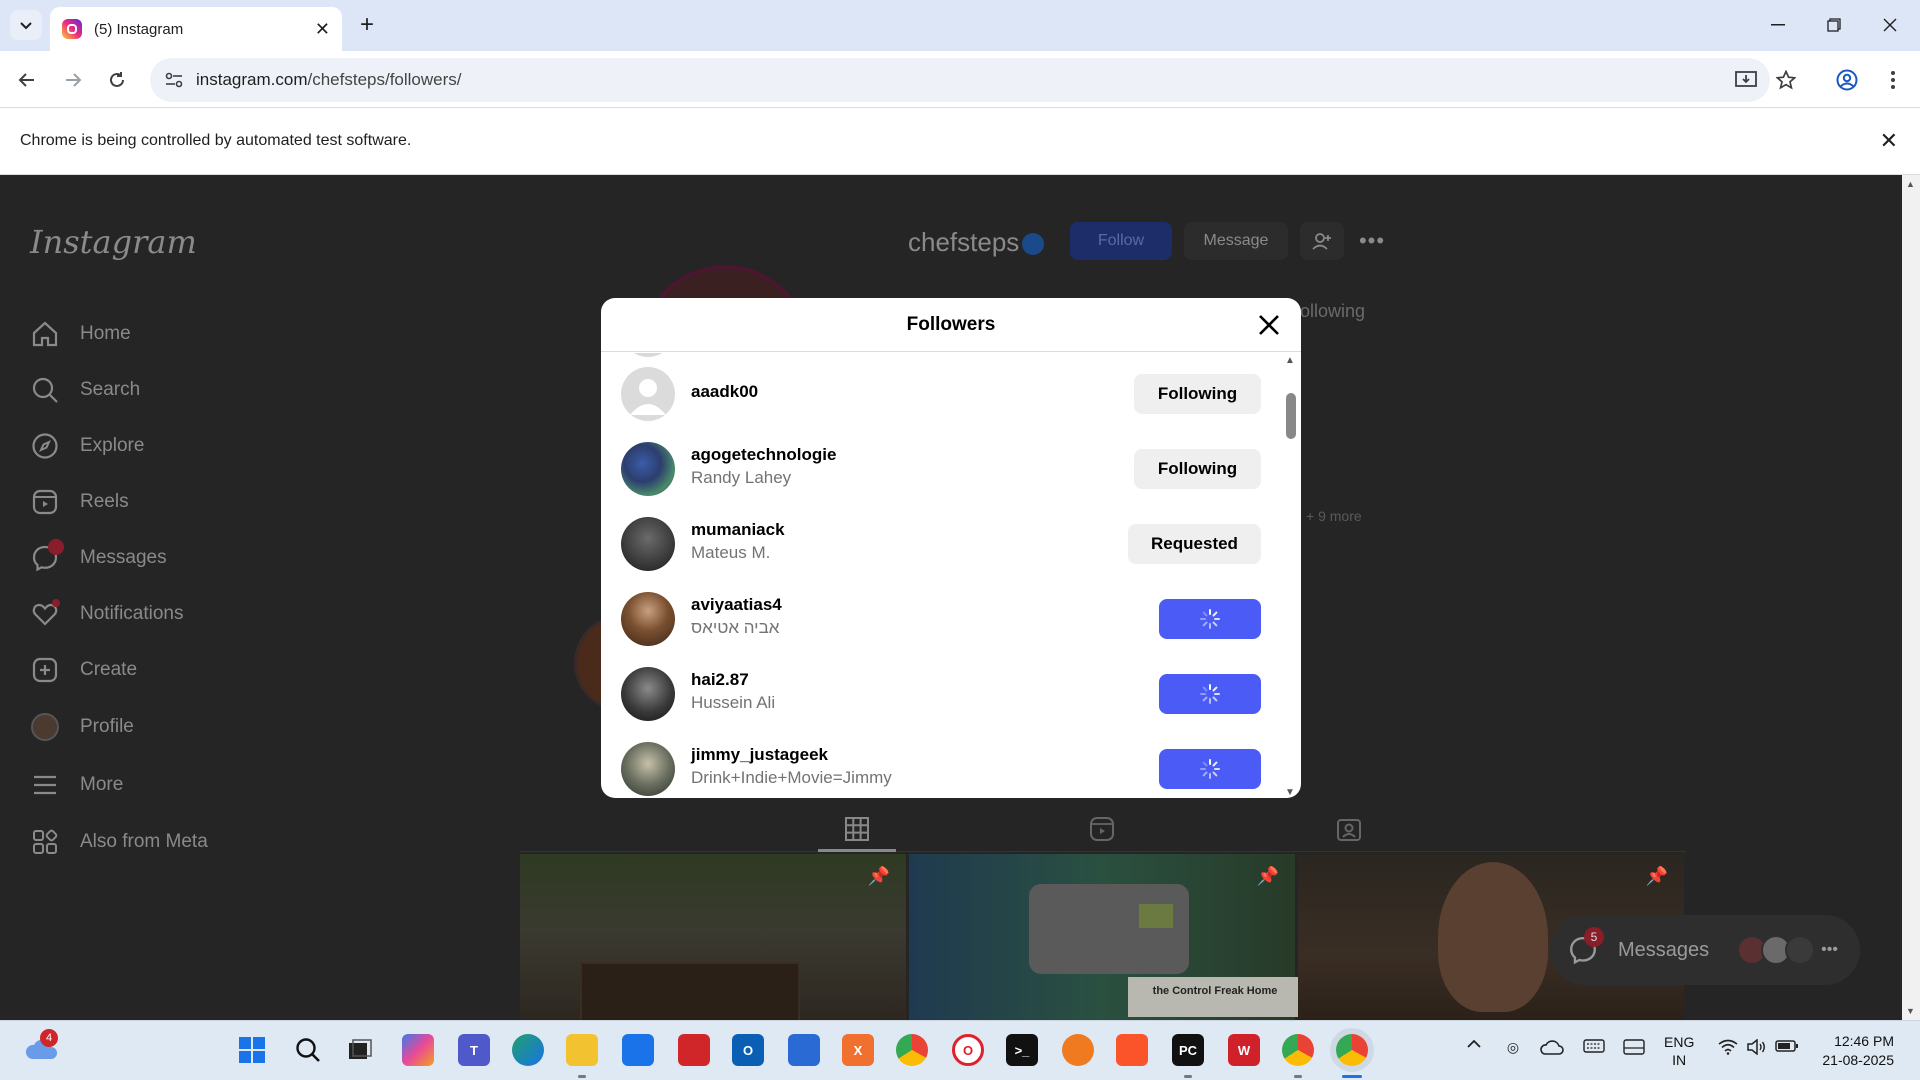 Image resolution: width=1920 pixels, height=1080 pixels. I want to click on back-button, so click(27, 80).